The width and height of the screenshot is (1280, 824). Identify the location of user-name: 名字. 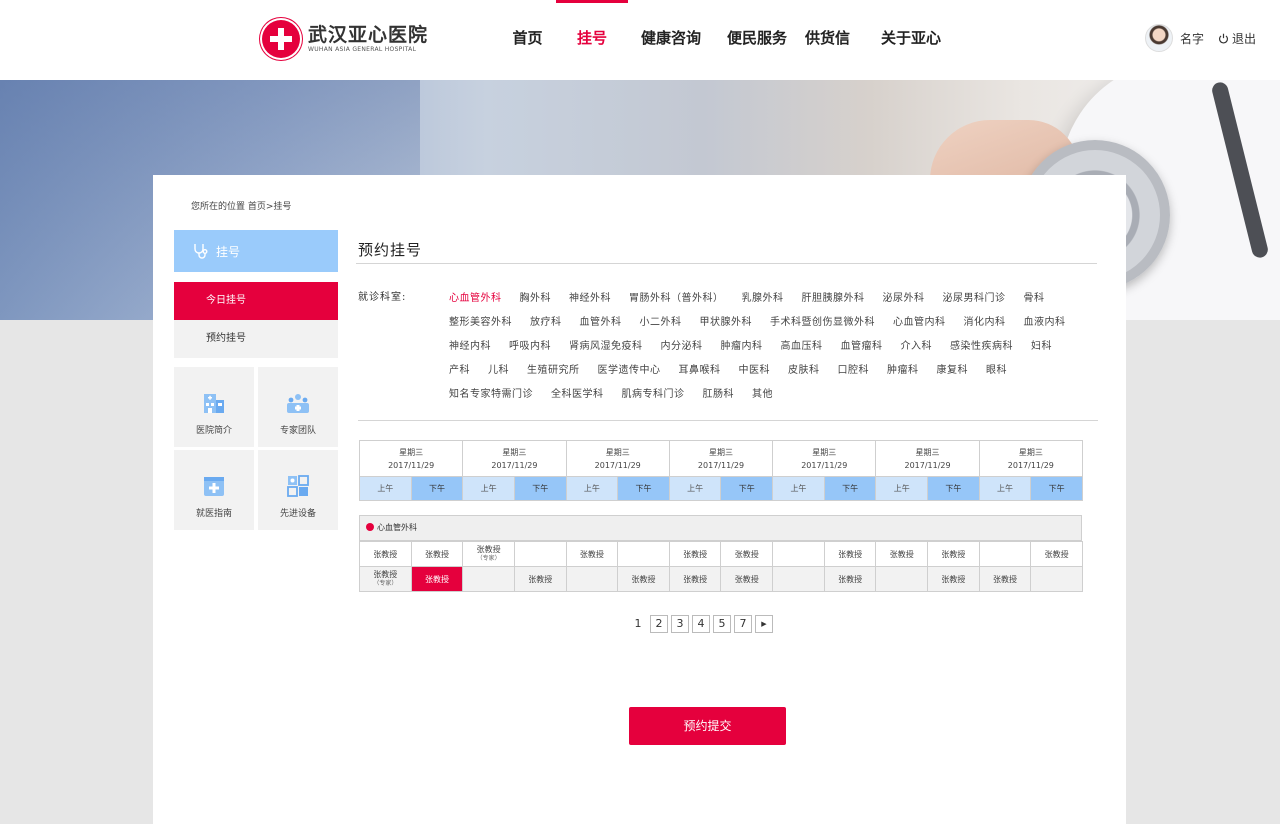
(1192, 38).